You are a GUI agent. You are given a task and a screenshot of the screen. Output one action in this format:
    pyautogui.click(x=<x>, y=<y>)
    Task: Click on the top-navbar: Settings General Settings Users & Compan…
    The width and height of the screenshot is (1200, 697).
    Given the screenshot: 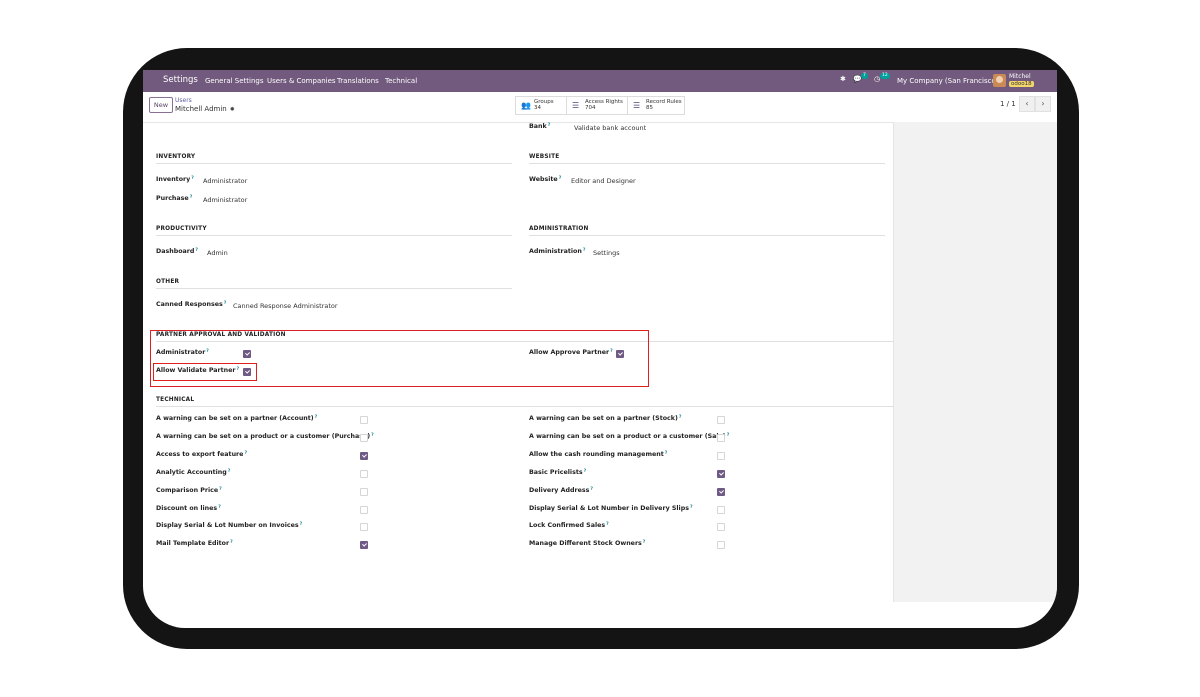 What is the action you would take?
    pyautogui.click(x=600, y=81)
    